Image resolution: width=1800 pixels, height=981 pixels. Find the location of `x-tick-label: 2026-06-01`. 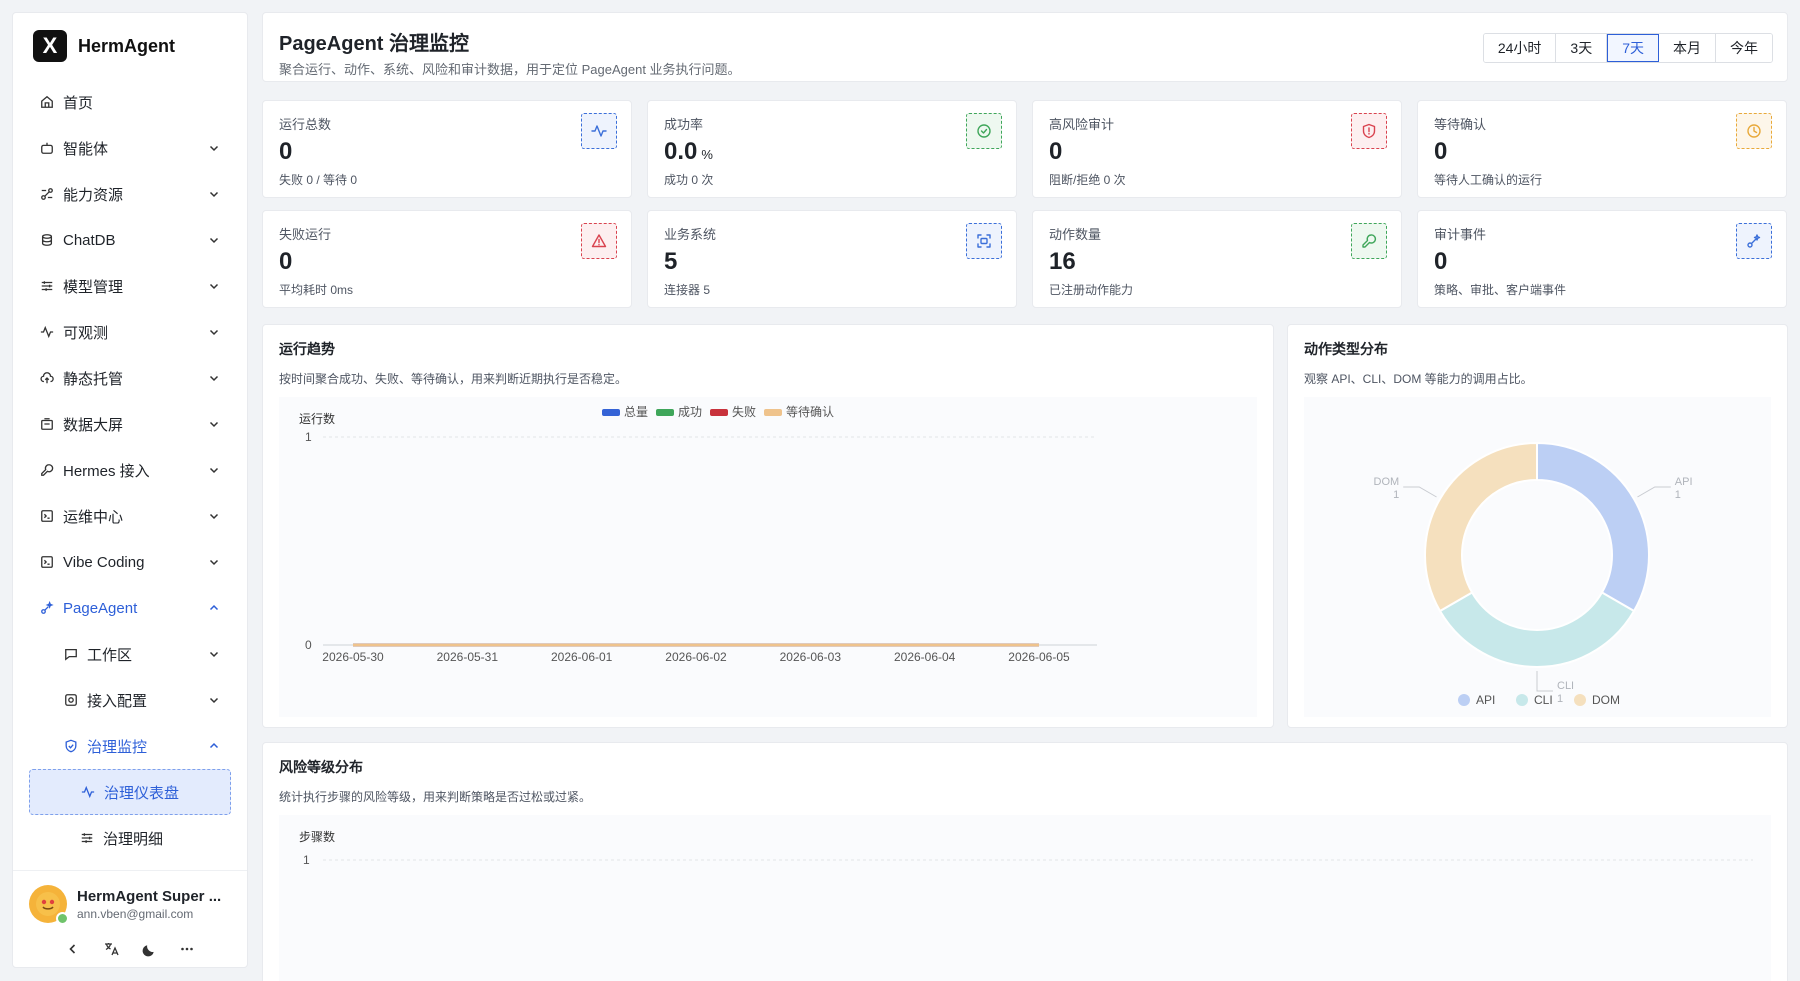

x-tick-label: 2026-06-01 is located at coordinates (582, 657).